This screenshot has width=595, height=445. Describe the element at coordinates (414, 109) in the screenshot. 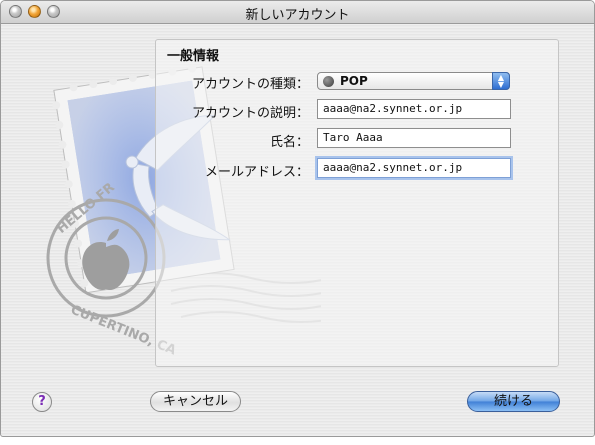

I see `description-field: aaaa@na2.synnet.or.jp` at that location.